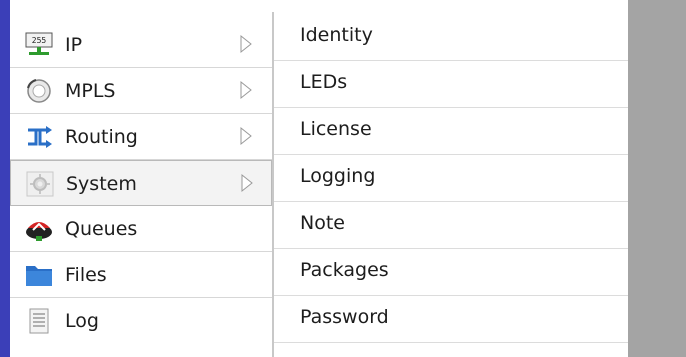  What do you see at coordinates (82, 321) in the screenshot?
I see `menu-item-label: Log` at bounding box center [82, 321].